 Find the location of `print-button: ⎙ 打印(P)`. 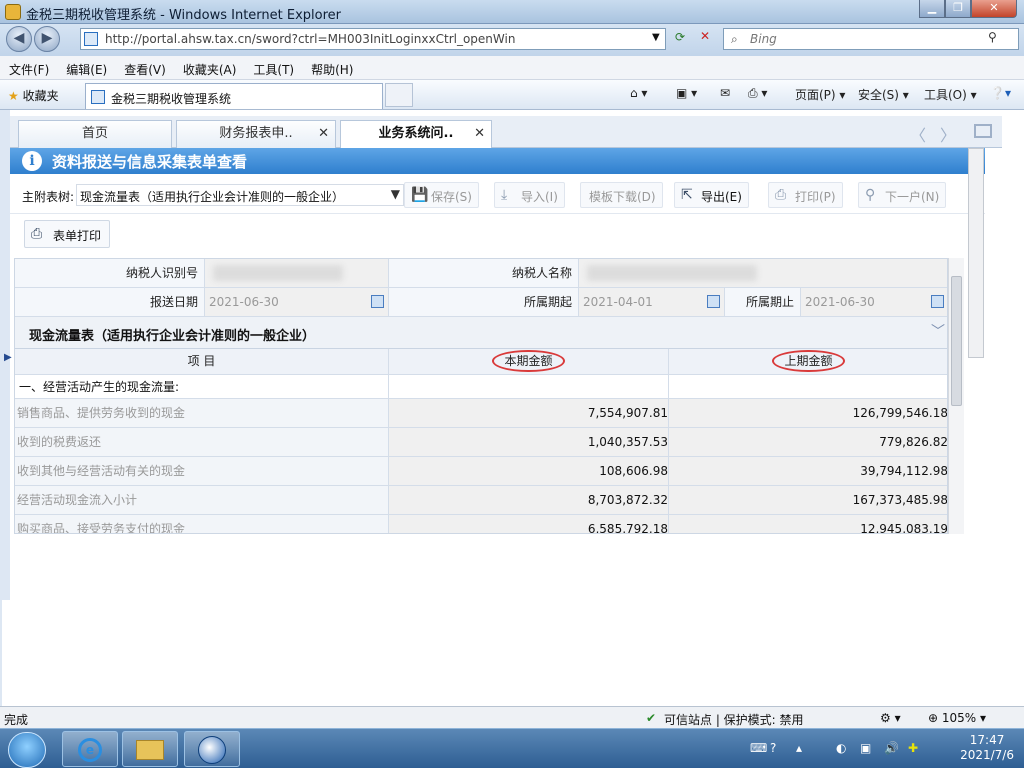

print-button: ⎙ 打印(P) is located at coordinates (805, 195).